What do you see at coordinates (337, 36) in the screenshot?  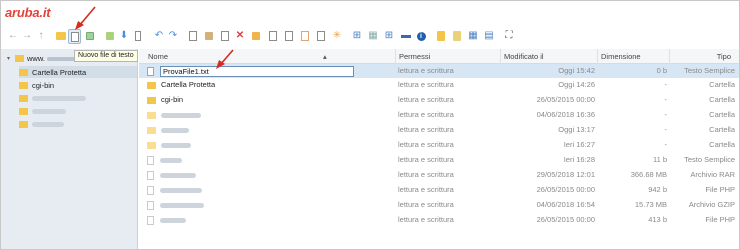 I see `star-icon: ✳` at bounding box center [337, 36].